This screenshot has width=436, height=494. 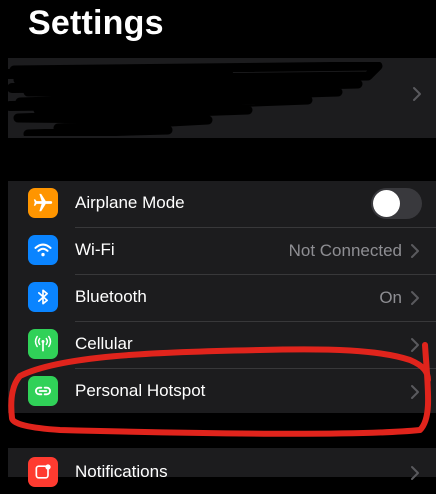 What do you see at coordinates (111, 296) in the screenshot?
I see `bluetooth-label: Bluetooth` at bounding box center [111, 296].